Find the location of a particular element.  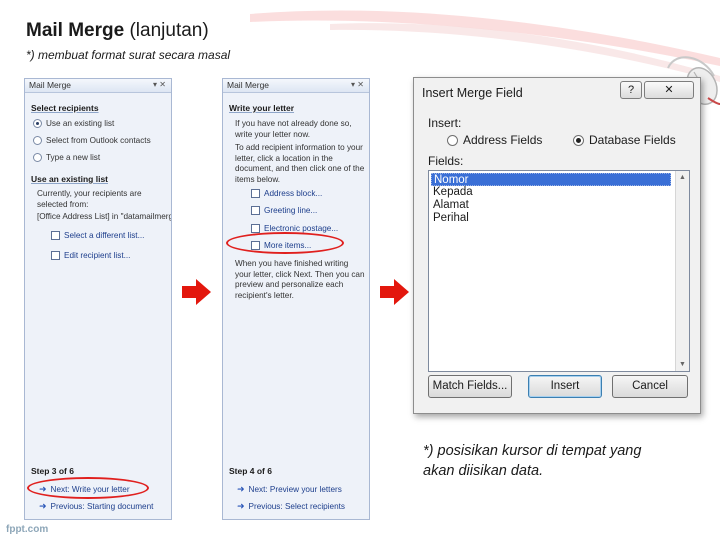

field-item-nomor: Nomor is located at coordinates (551, 179).